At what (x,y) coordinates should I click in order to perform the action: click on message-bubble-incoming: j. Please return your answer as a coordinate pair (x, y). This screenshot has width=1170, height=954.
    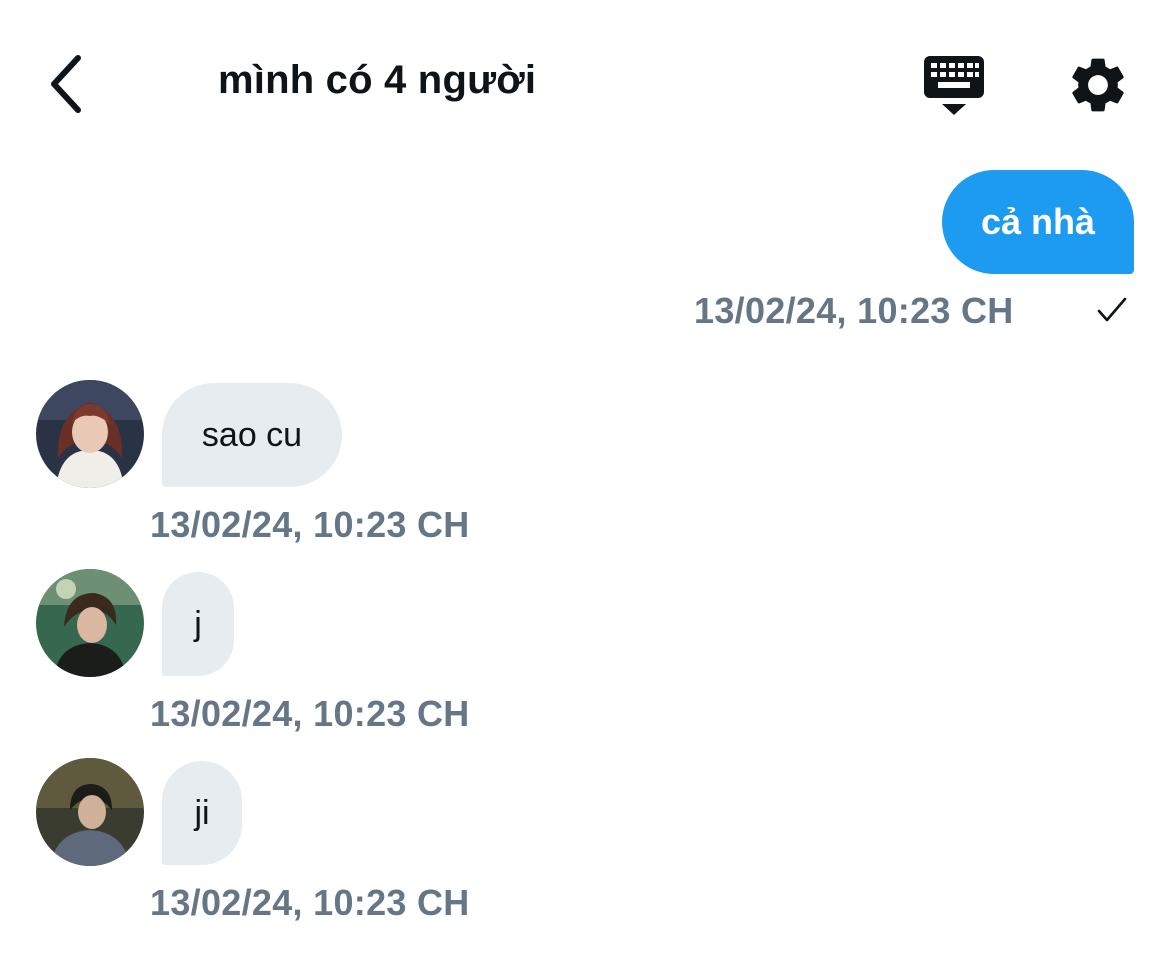
    Looking at the image, I should click on (198, 624).